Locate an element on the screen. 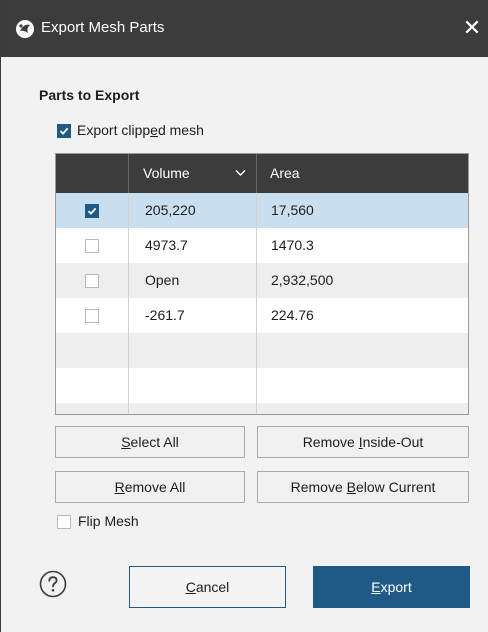  remove-below-current-button: Remove Below Current is located at coordinates (363, 487).